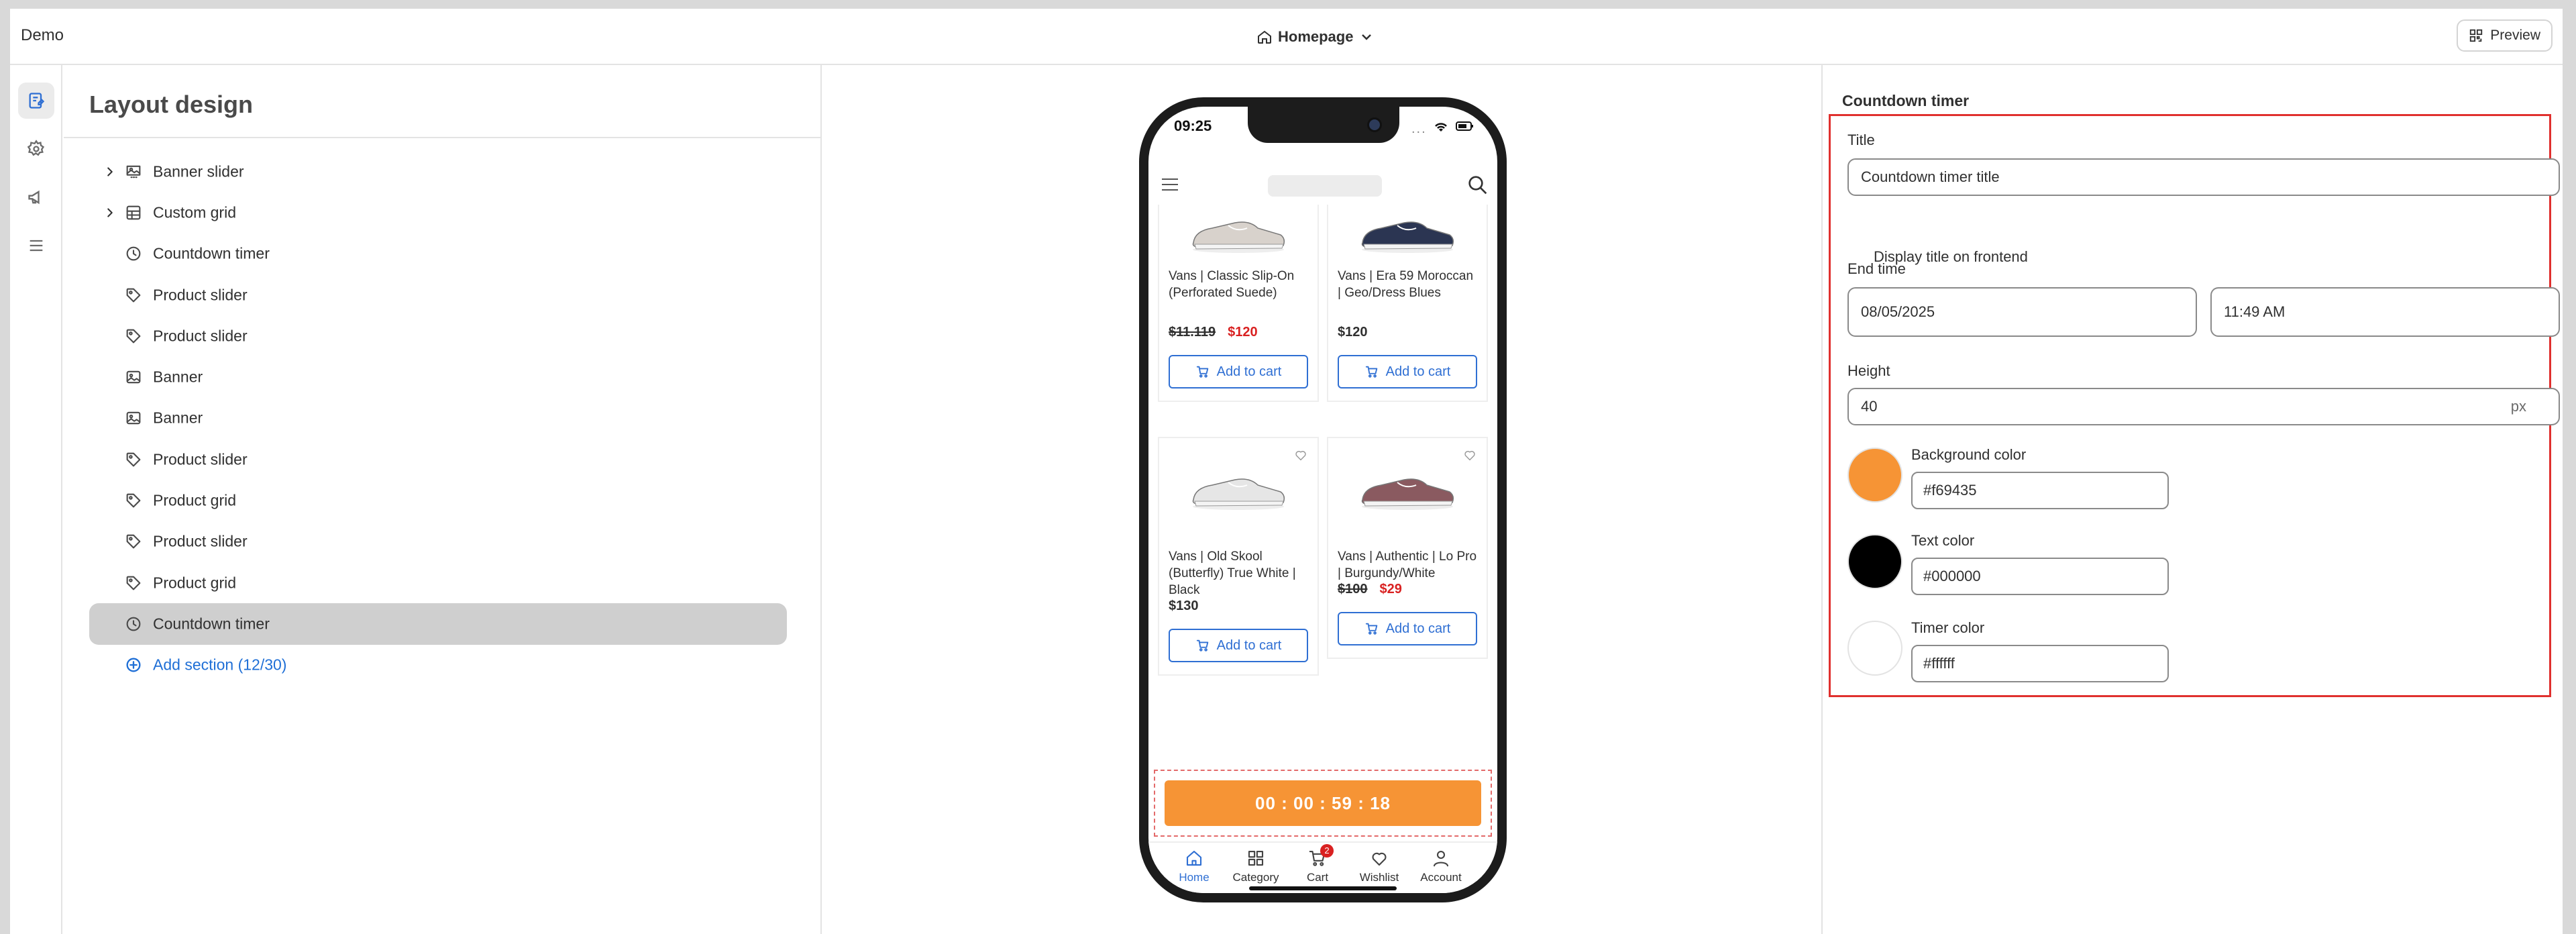  Describe the element at coordinates (1943, 540) in the screenshot. I see `text-color-label: Text color` at that location.